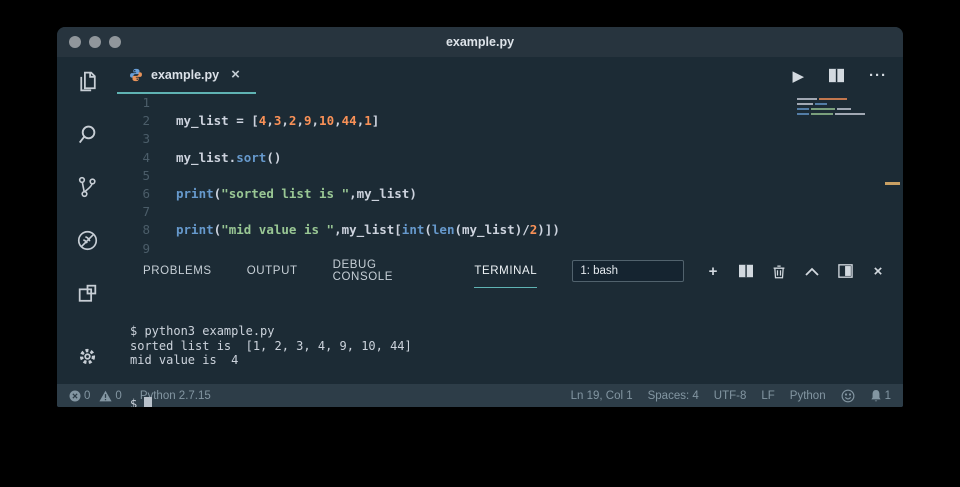 The image size is (960, 487). I want to click on panel-tabs: PROBLEMS OUTPUT DEBUG CONSOLE TERMINAL, so click(357, 271).